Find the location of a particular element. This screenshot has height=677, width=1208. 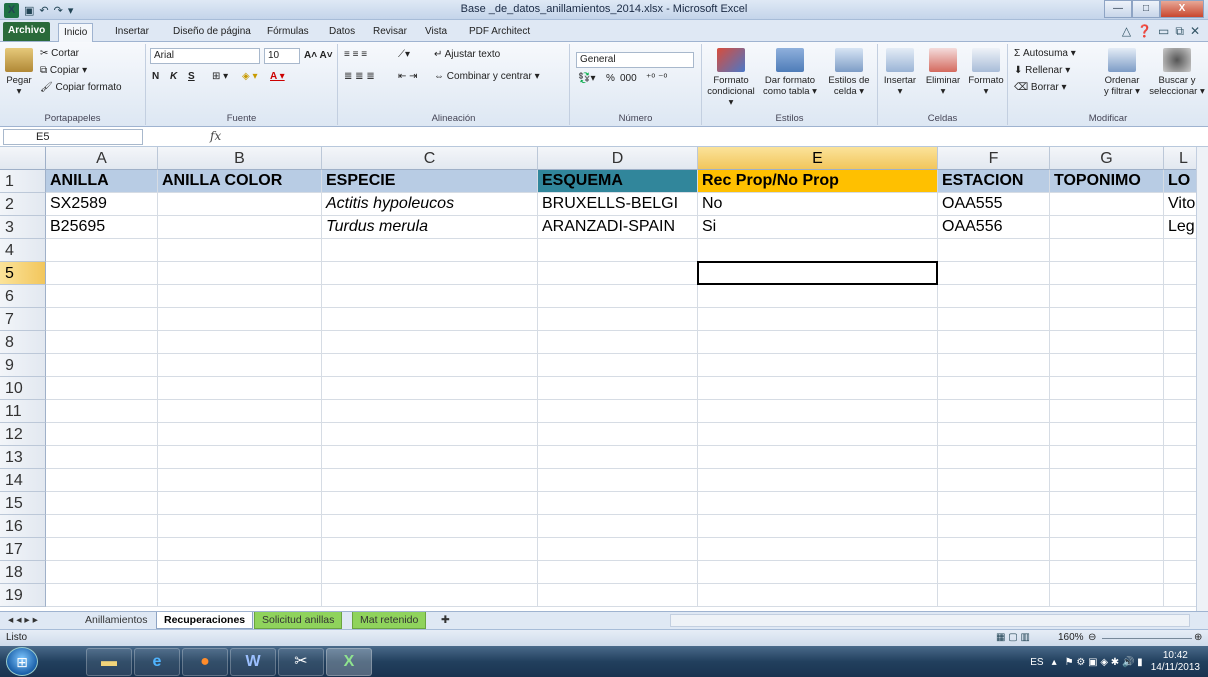

minimize-button: — is located at coordinates (1118, 9).